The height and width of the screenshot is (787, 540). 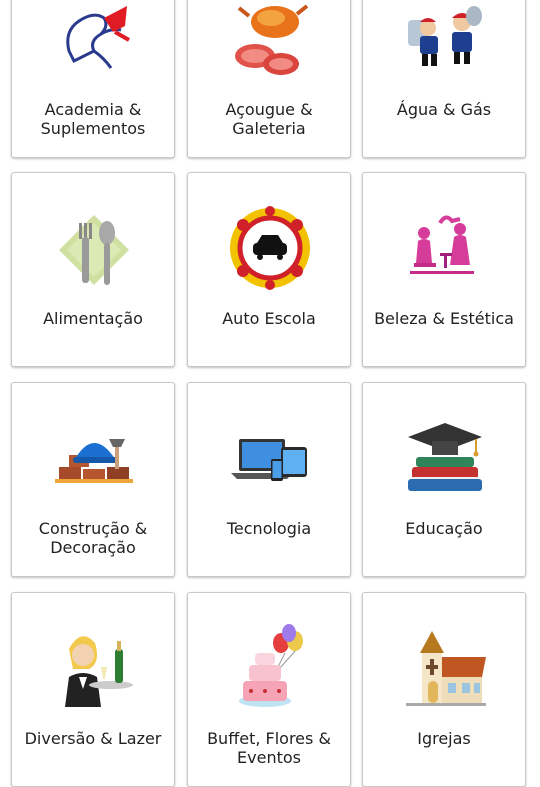 What do you see at coordinates (272, 39) in the screenshot?
I see `roast-chicken-steak-icon` at bounding box center [272, 39].